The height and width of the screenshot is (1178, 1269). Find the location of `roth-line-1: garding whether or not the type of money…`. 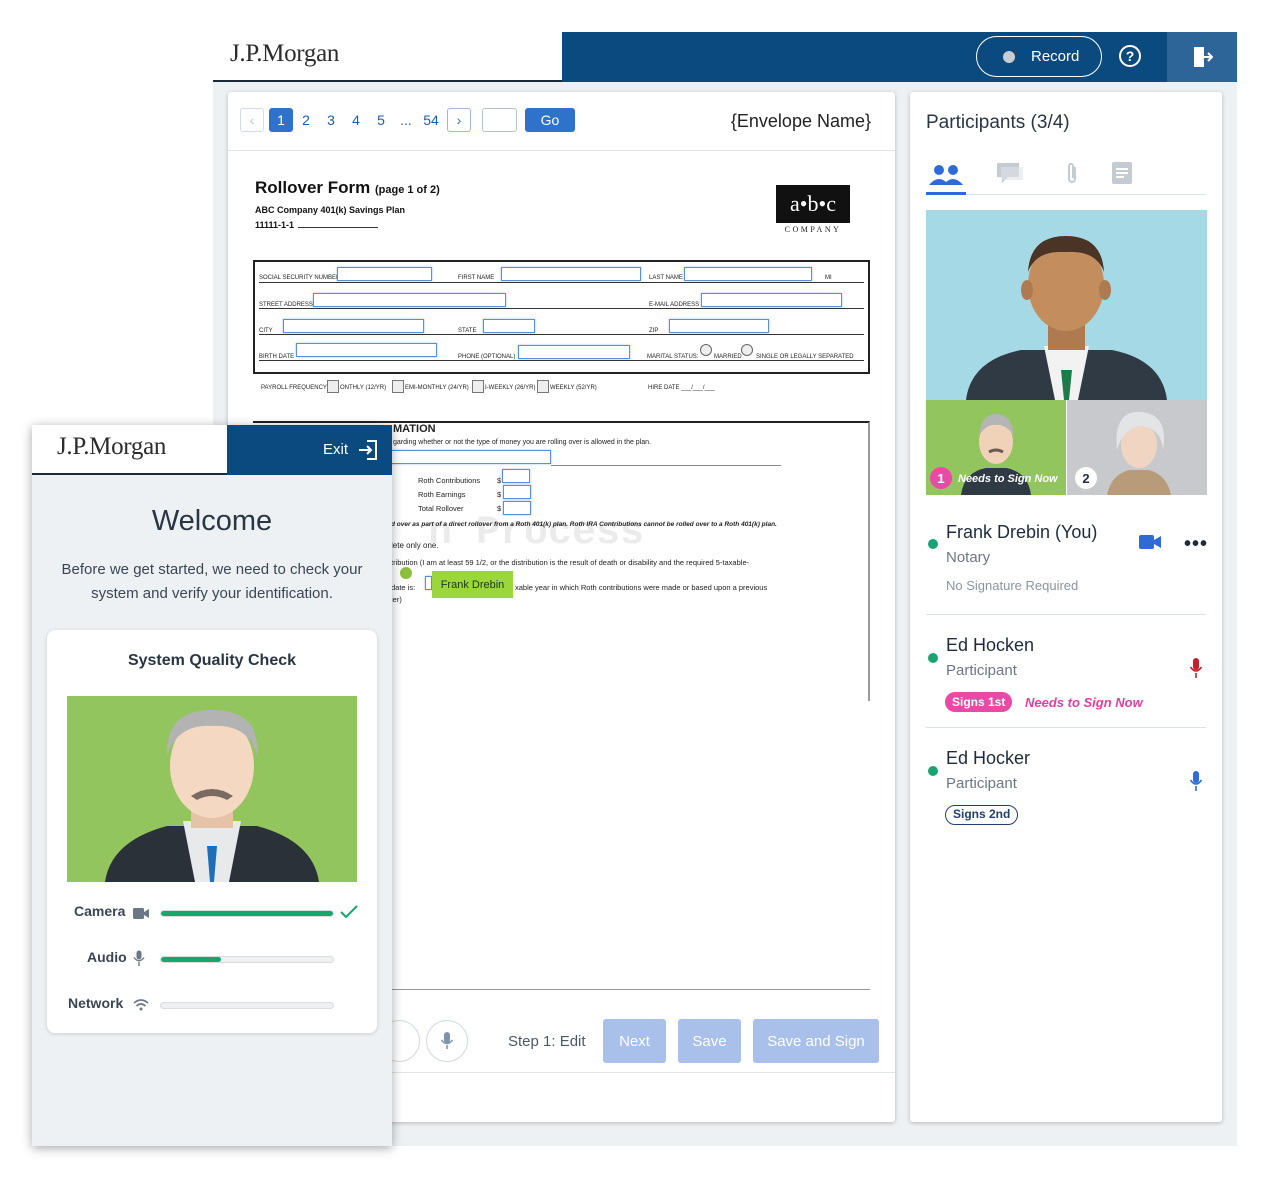

roth-line-1: garding whether or not the type of money… is located at coordinates (522, 442).